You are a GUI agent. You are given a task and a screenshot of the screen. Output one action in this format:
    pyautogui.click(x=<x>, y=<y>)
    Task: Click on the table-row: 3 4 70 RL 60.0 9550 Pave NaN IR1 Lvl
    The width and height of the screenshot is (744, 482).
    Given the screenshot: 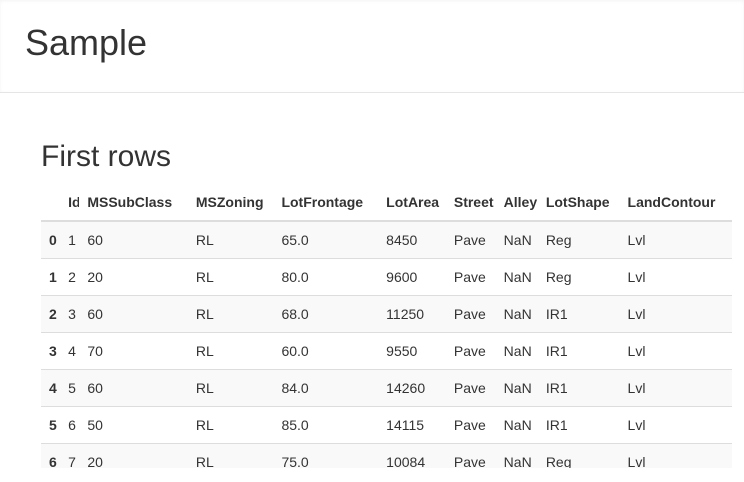 What is the action you would take?
    pyautogui.click(x=386, y=351)
    